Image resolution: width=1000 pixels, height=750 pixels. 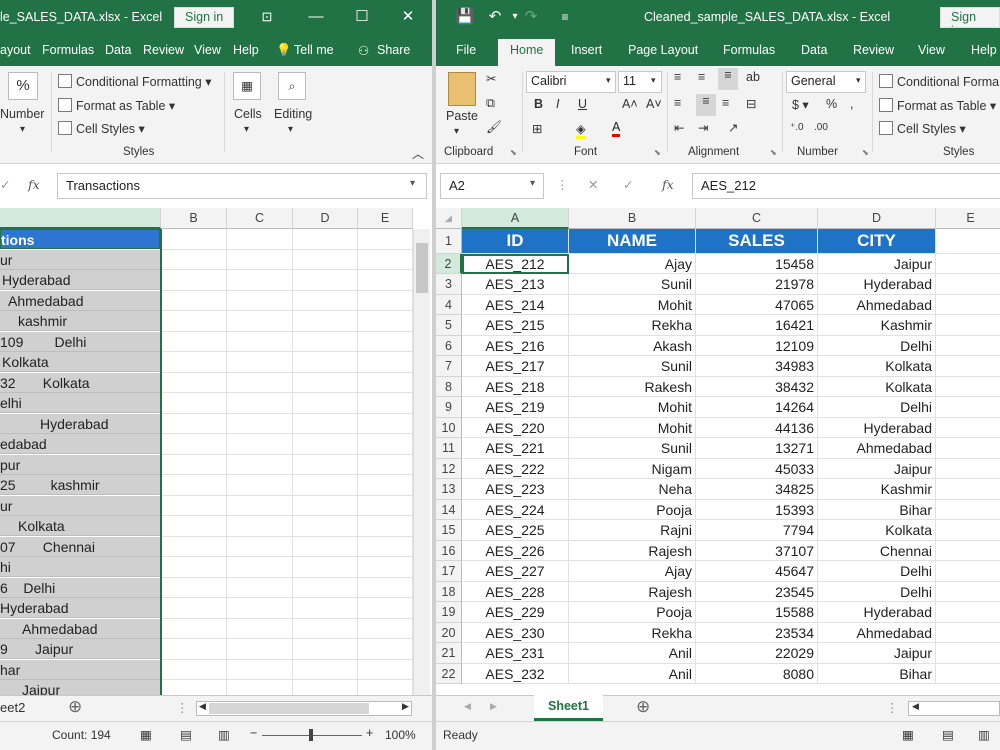 What do you see at coordinates (80, 546) in the screenshot?
I see `selected-cell: 07 Chennai` at bounding box center [80, 546].